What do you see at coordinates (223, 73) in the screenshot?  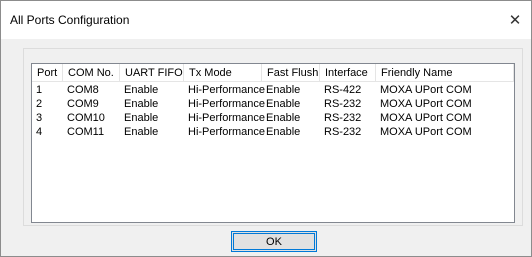 I see `column-header-tx-mode: Tx Mode` at bounding box center [223, 73].